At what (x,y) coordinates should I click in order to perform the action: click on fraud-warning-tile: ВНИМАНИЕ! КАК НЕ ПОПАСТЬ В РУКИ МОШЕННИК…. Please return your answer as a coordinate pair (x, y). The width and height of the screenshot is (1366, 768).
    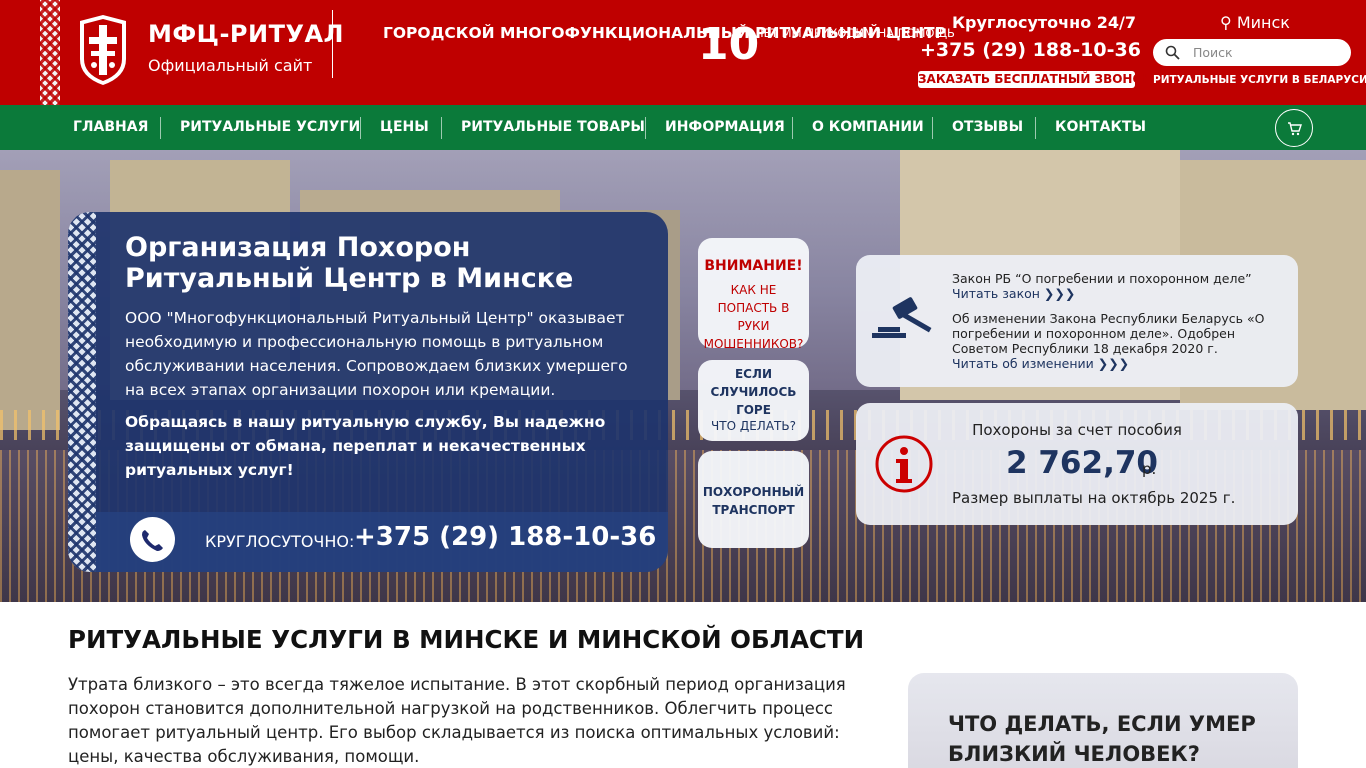
    Looking at the image, I should click on (753, 294).